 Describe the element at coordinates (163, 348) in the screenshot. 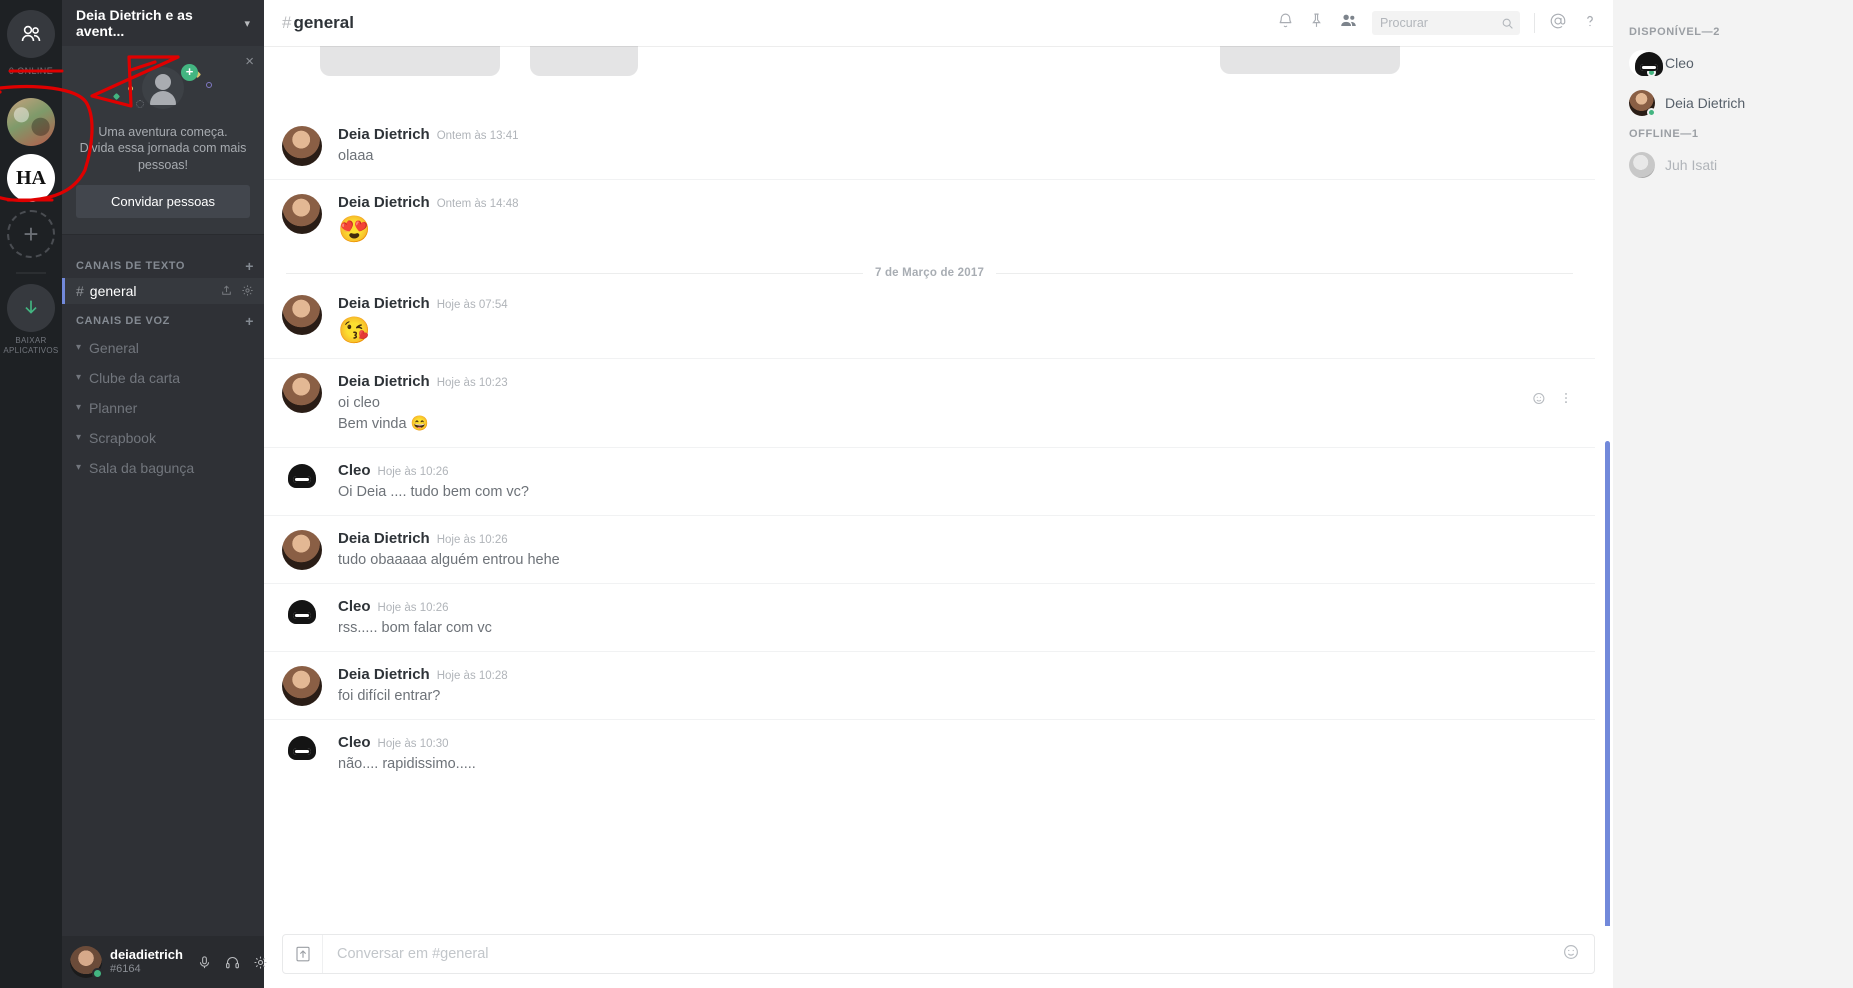

I see `voice-channel-general: ▾ General` at that location.